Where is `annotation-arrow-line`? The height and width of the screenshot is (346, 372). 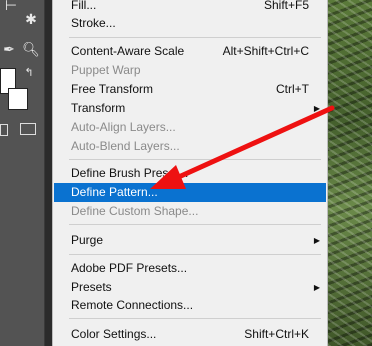 annotation-arrow-line is located at coordinates (252, 144).